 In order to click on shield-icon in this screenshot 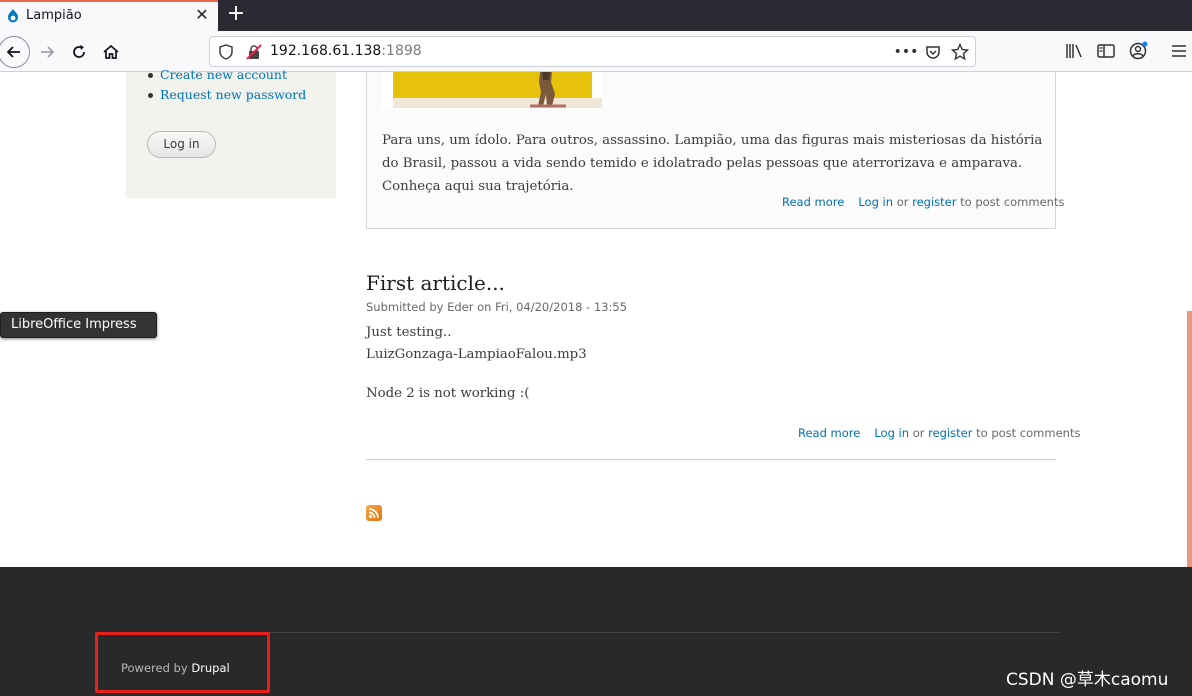, I will do `click(226, 52)`.